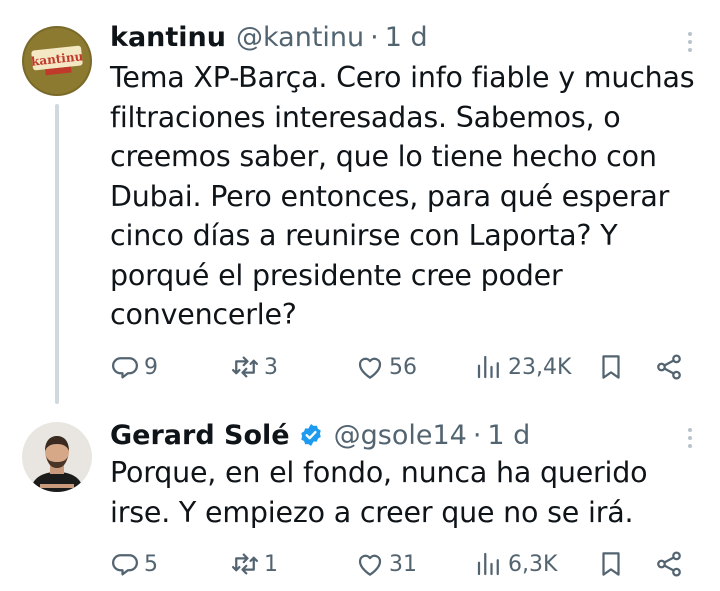 The width and height of the screenshot is (720, 591). Describe the element at coordinates (310, 435) in the screenshot. I see `verified-badge-icon` at that location.